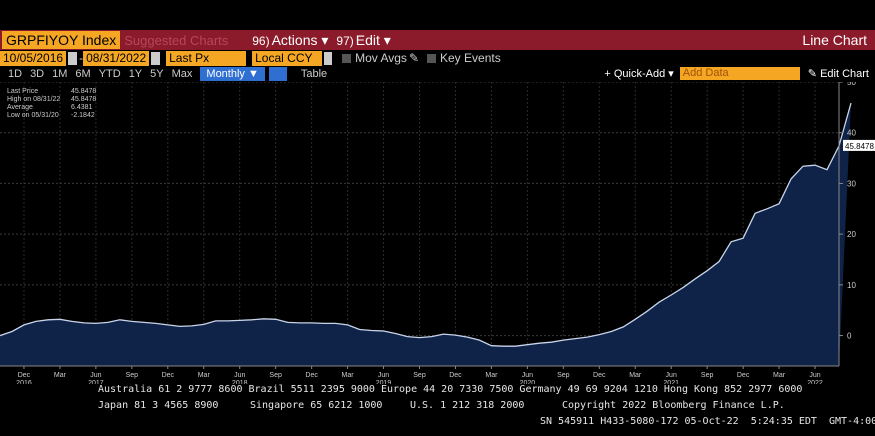 Image resolution: width=875 pixels, height=436 pixels. What do you see at coordinates (347, 58) in the screenshot?
I see `mov-avgs-checkbox` at bounding box center [347, 58].